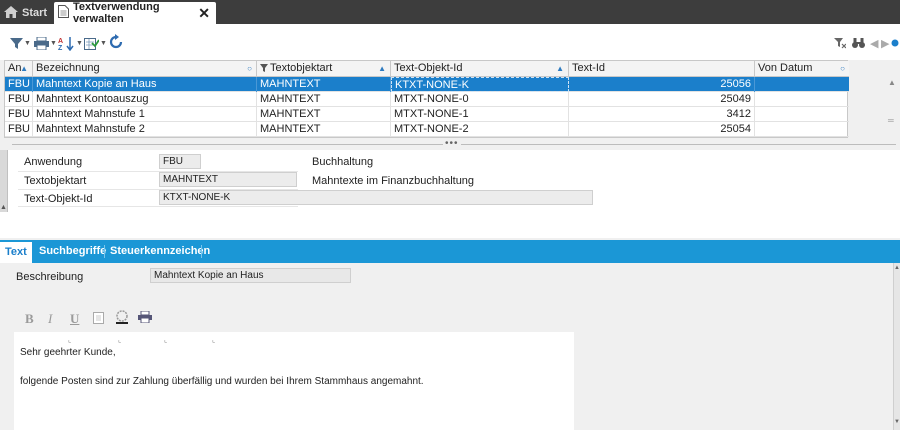 The height and width of the screenshot is (430, 900). Describe the element at coordinates (58, 199) in the screenshot. I see `text-objekt-id-label: Text-Objekt-Id` at that location.